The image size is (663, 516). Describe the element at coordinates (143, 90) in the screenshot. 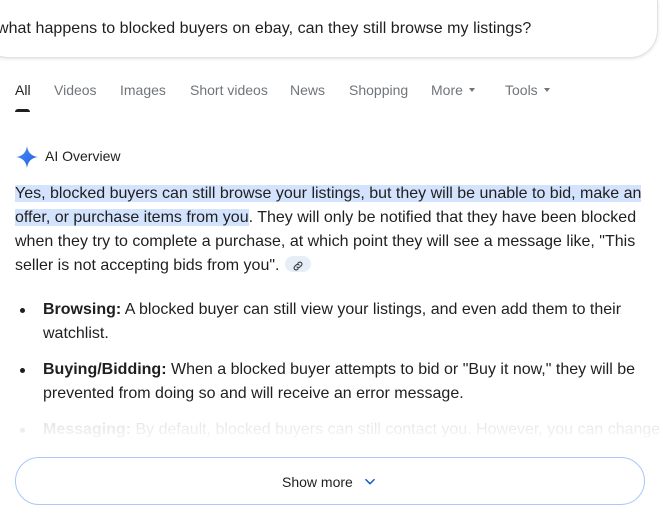

I see `tab-images: Images` at that location.